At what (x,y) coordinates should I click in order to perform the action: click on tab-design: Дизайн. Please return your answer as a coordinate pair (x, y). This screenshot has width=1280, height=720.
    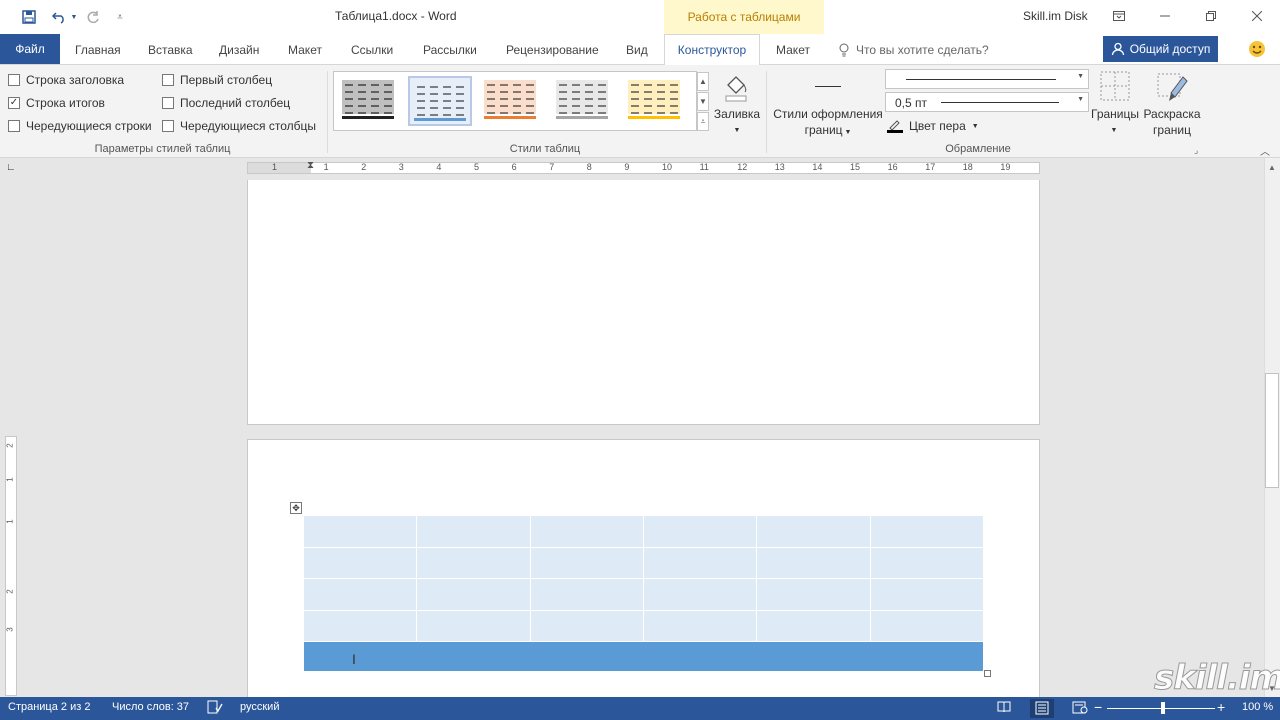
    Looking at the image, I should click on (239, 50).